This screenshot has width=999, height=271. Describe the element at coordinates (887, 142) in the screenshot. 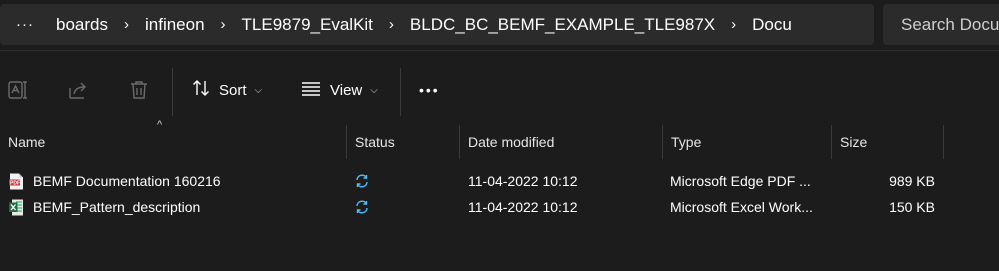

I see `column-header-size: Size` at that location.